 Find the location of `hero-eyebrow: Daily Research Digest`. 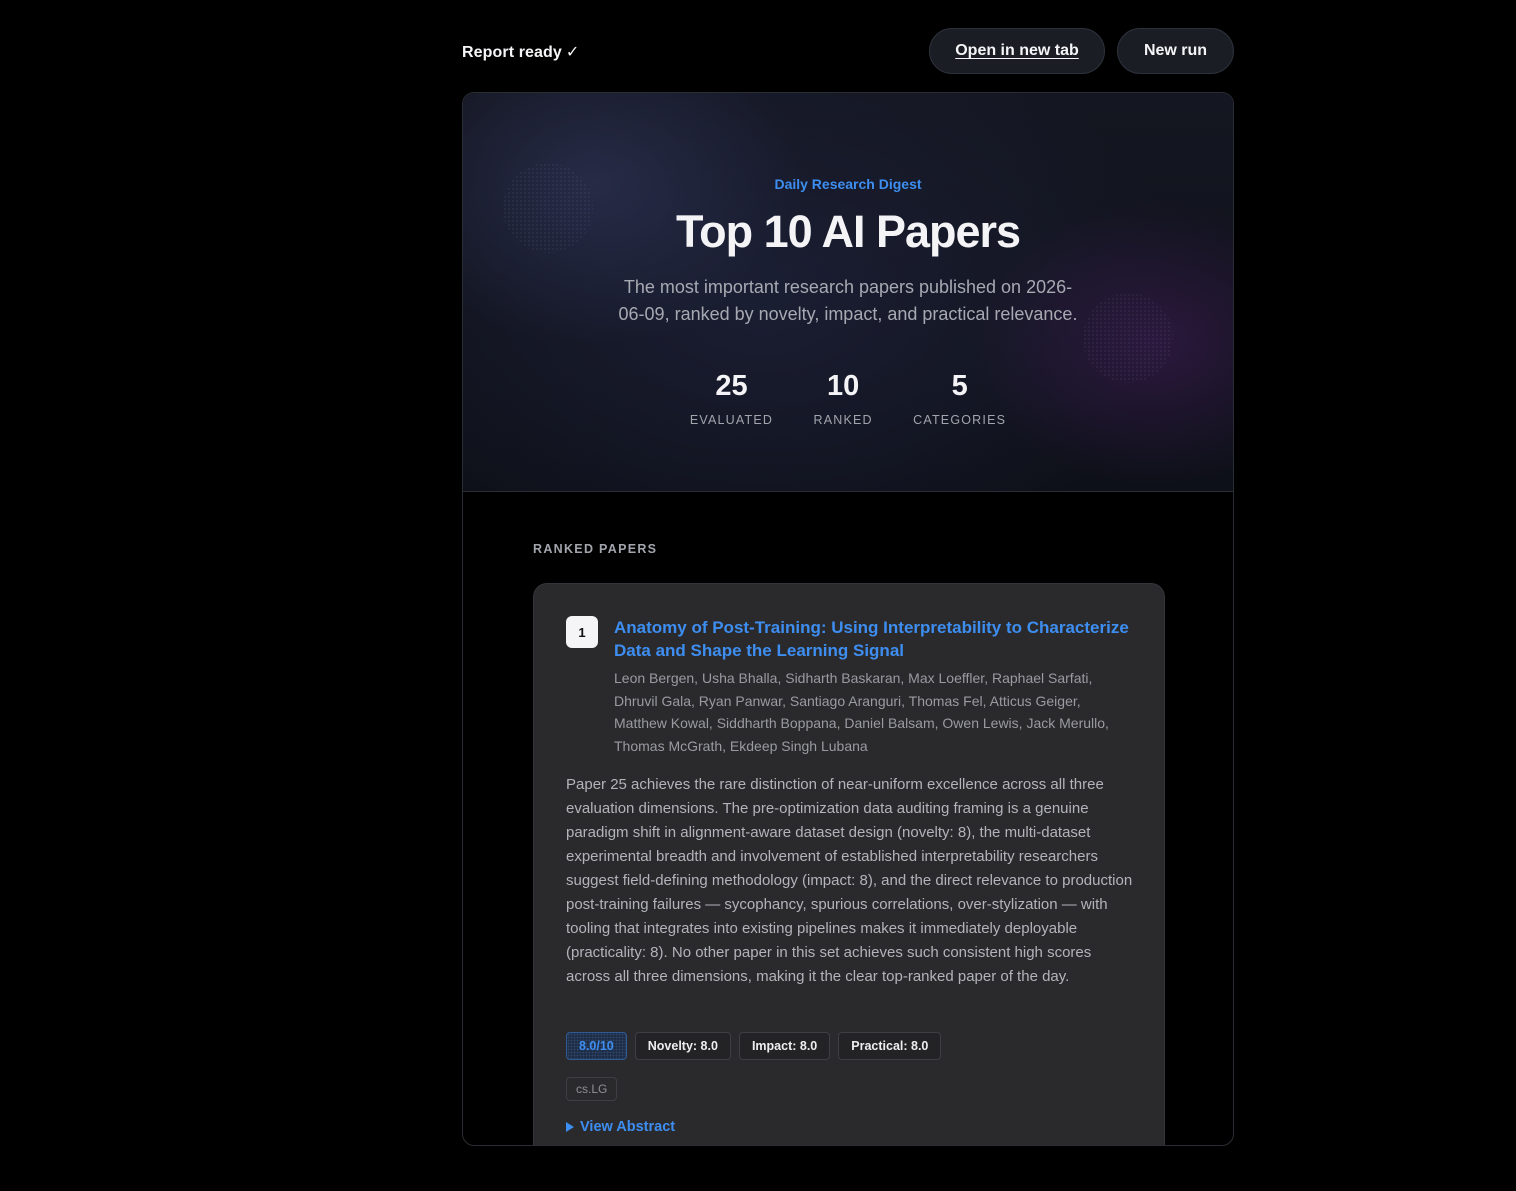

hero-eyebrow: Daily Research Digest is located at coordinates (848, 184).